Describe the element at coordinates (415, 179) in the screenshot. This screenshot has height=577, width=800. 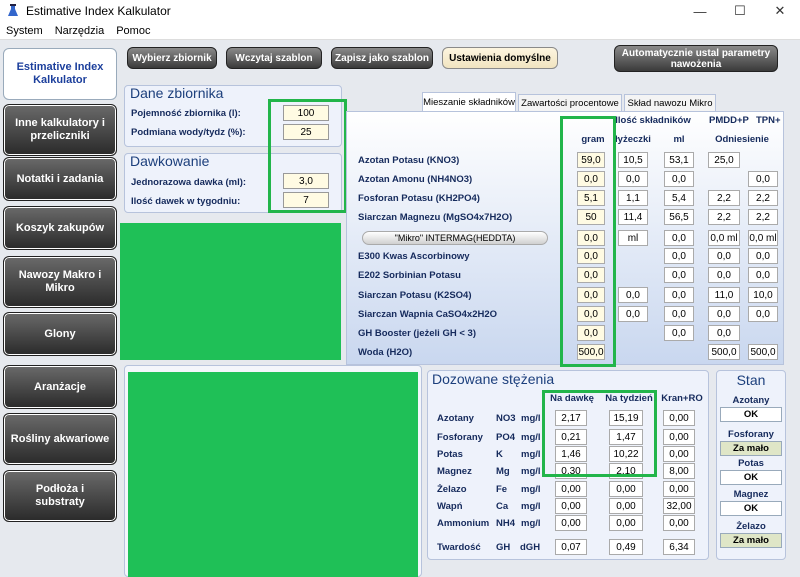
I see `ingredient-nh4no3-label: Azotan Amonu (NH4NO3)` at that location.